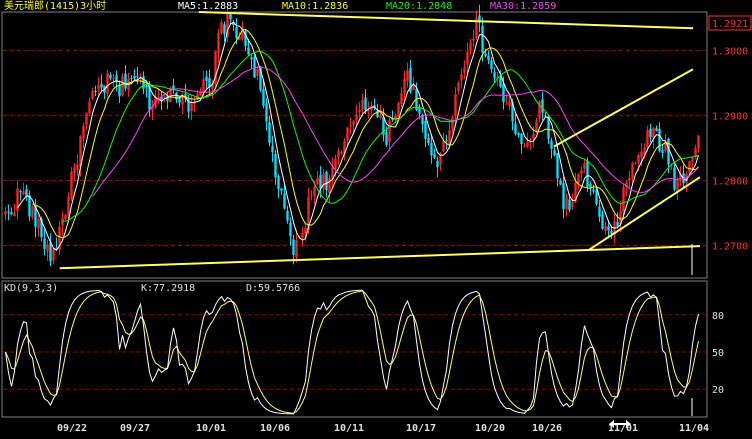 This screenshot has width=752, height=439. I want to click on ma30-label: MA30:1.2859, so click(523, 6).